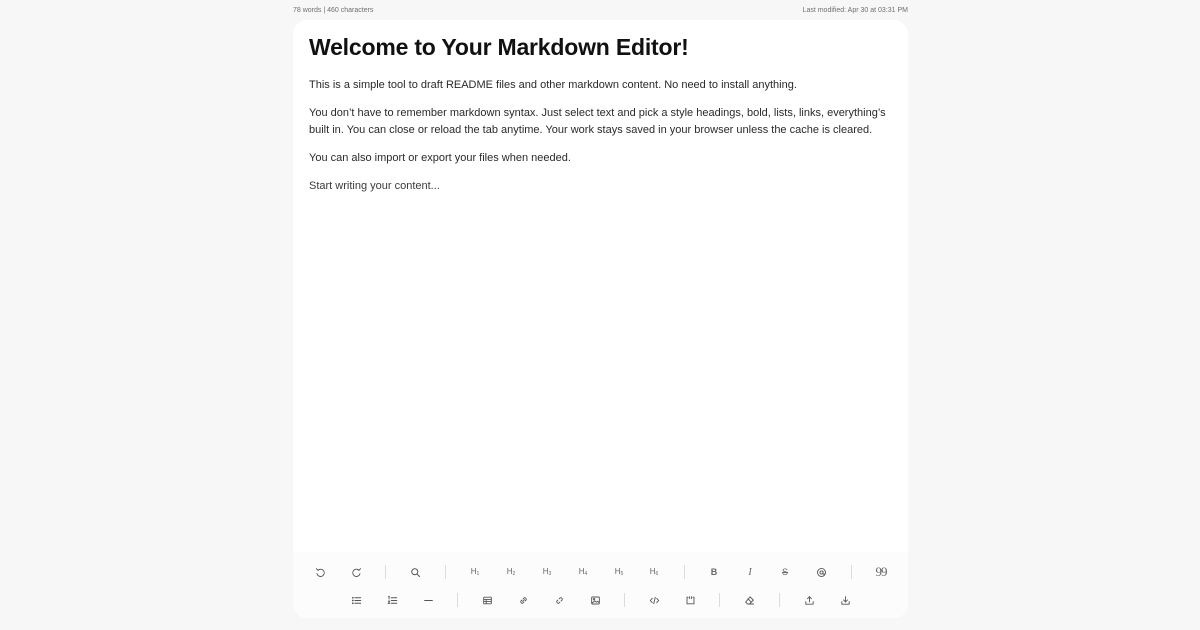  I want to click on image-button, so click(595, 600).